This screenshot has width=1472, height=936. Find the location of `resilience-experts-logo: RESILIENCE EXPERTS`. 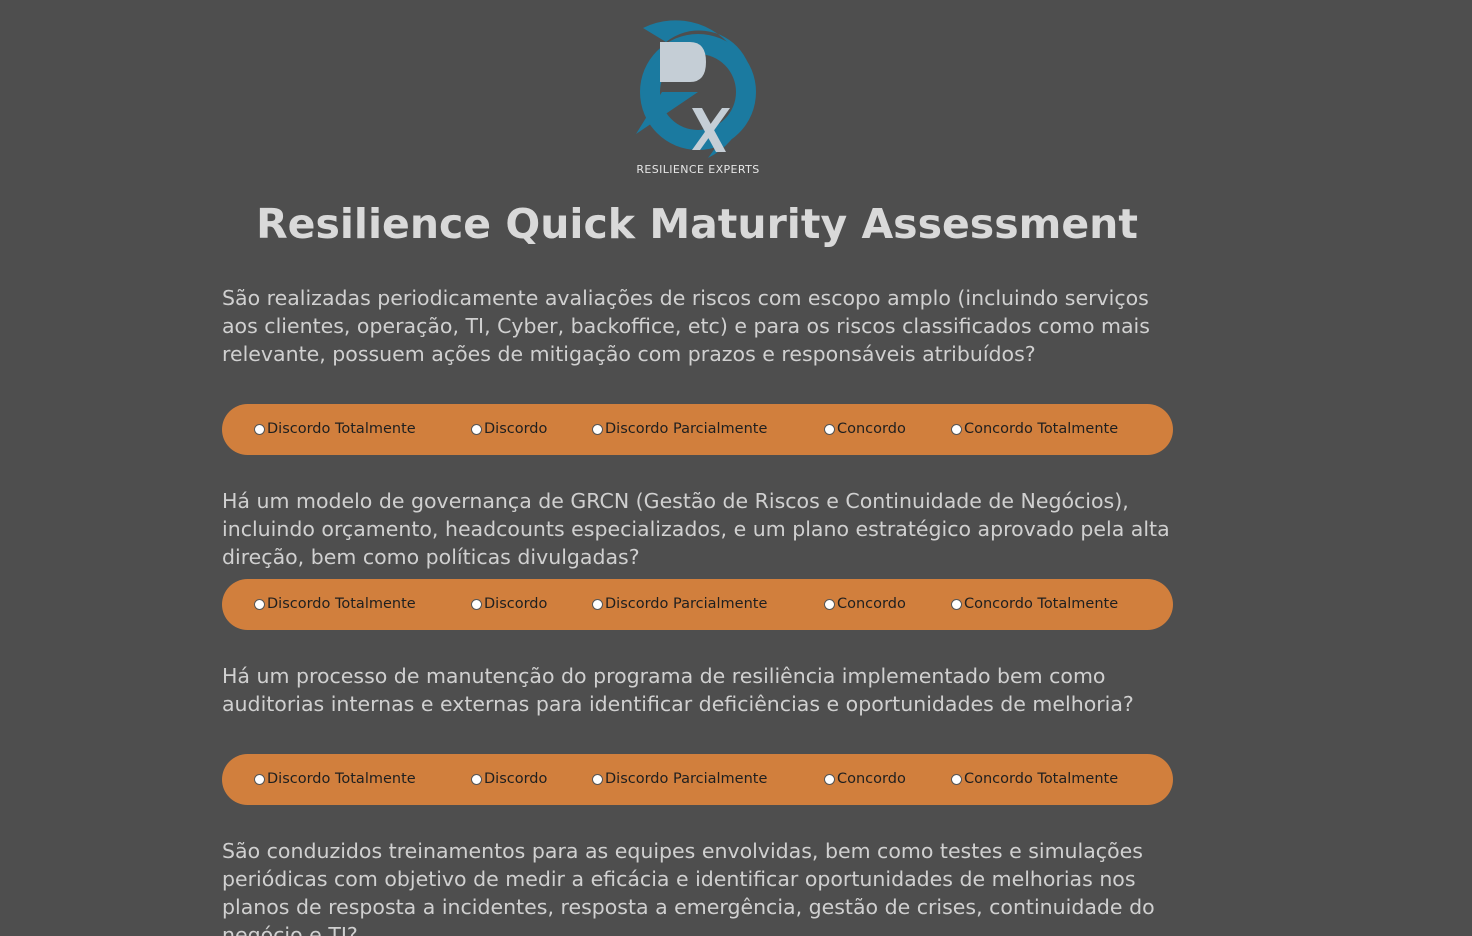

resilience-experts-logo: RESILIENCE EXPERTS is located at coordinates (698, 97).